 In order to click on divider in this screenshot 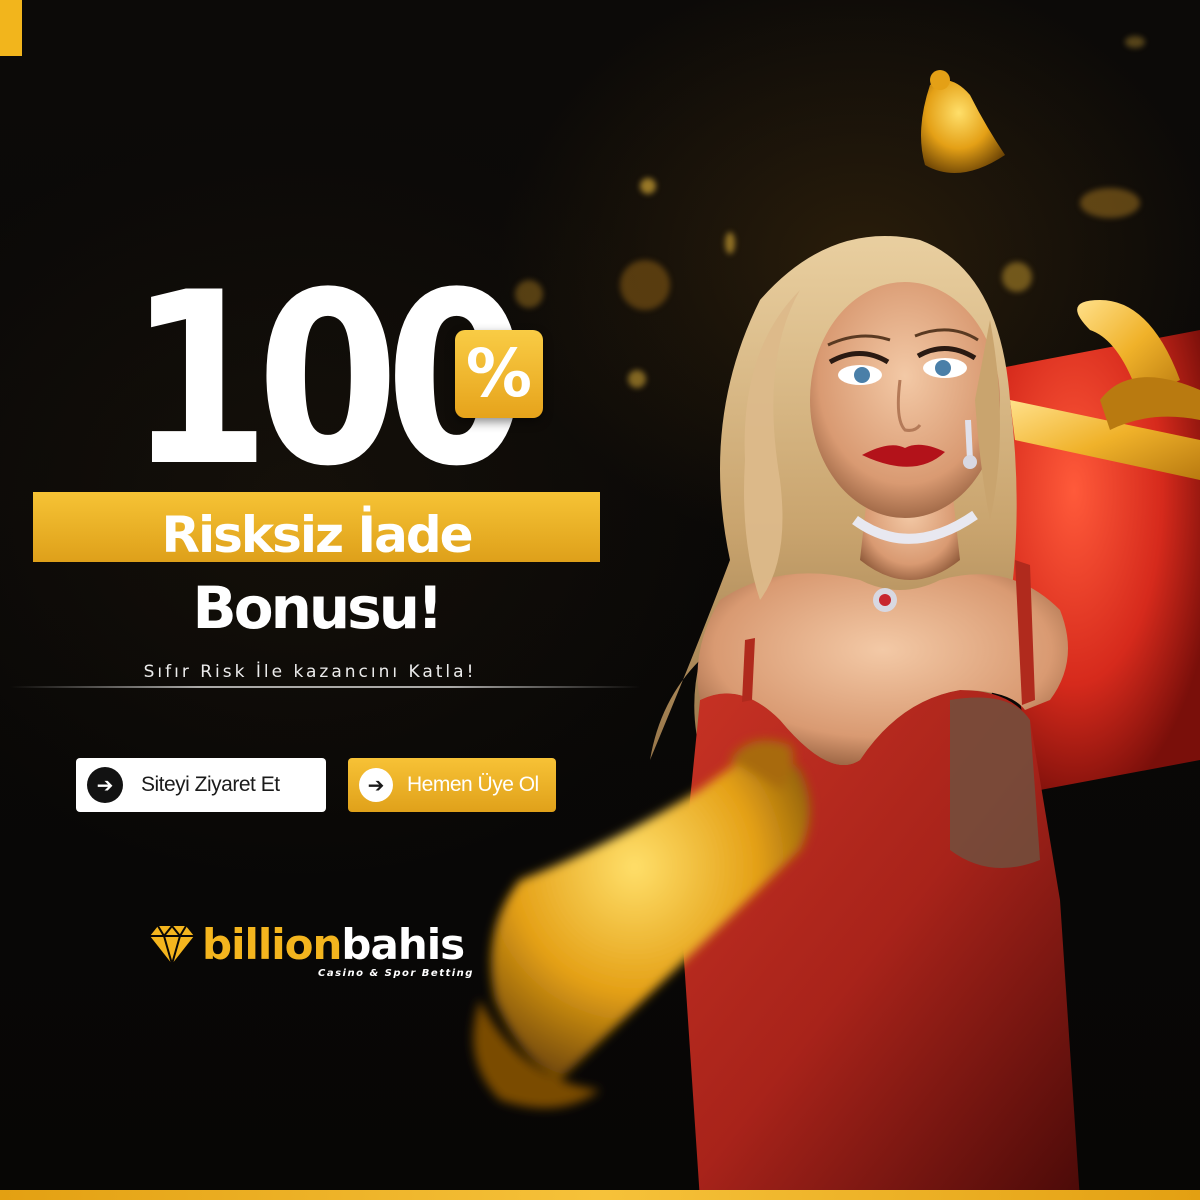, I will do `click(325, 687)`.